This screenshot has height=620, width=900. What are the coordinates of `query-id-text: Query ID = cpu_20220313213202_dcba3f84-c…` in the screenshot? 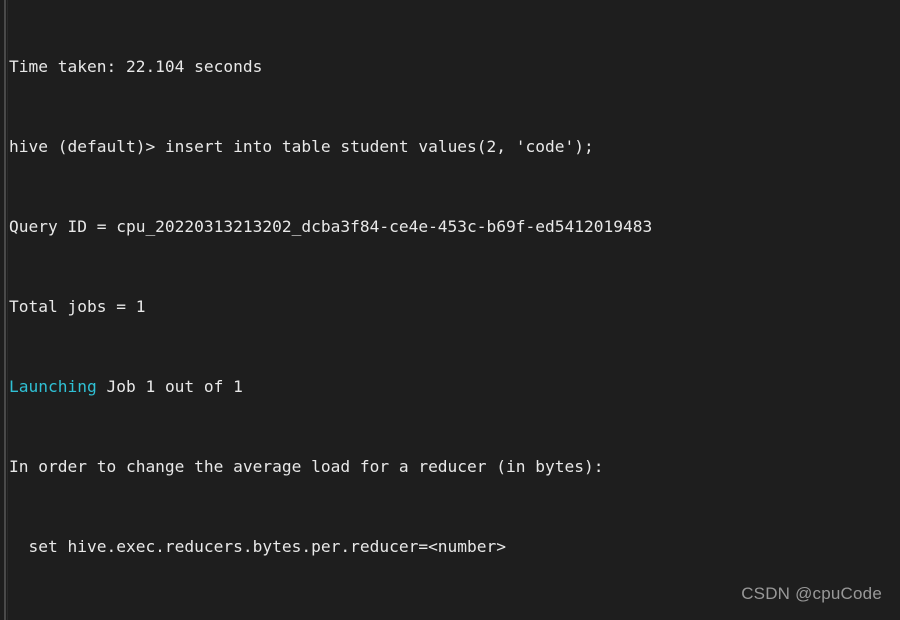 It's located at (331, 226).